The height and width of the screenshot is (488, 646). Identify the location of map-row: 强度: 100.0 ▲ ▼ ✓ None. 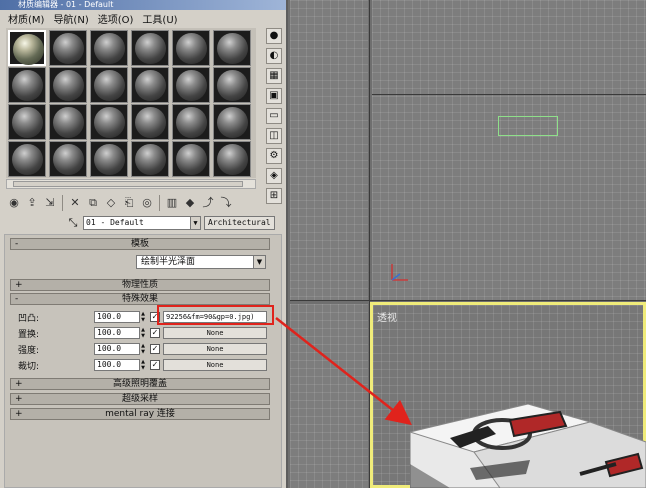
(144, 349).